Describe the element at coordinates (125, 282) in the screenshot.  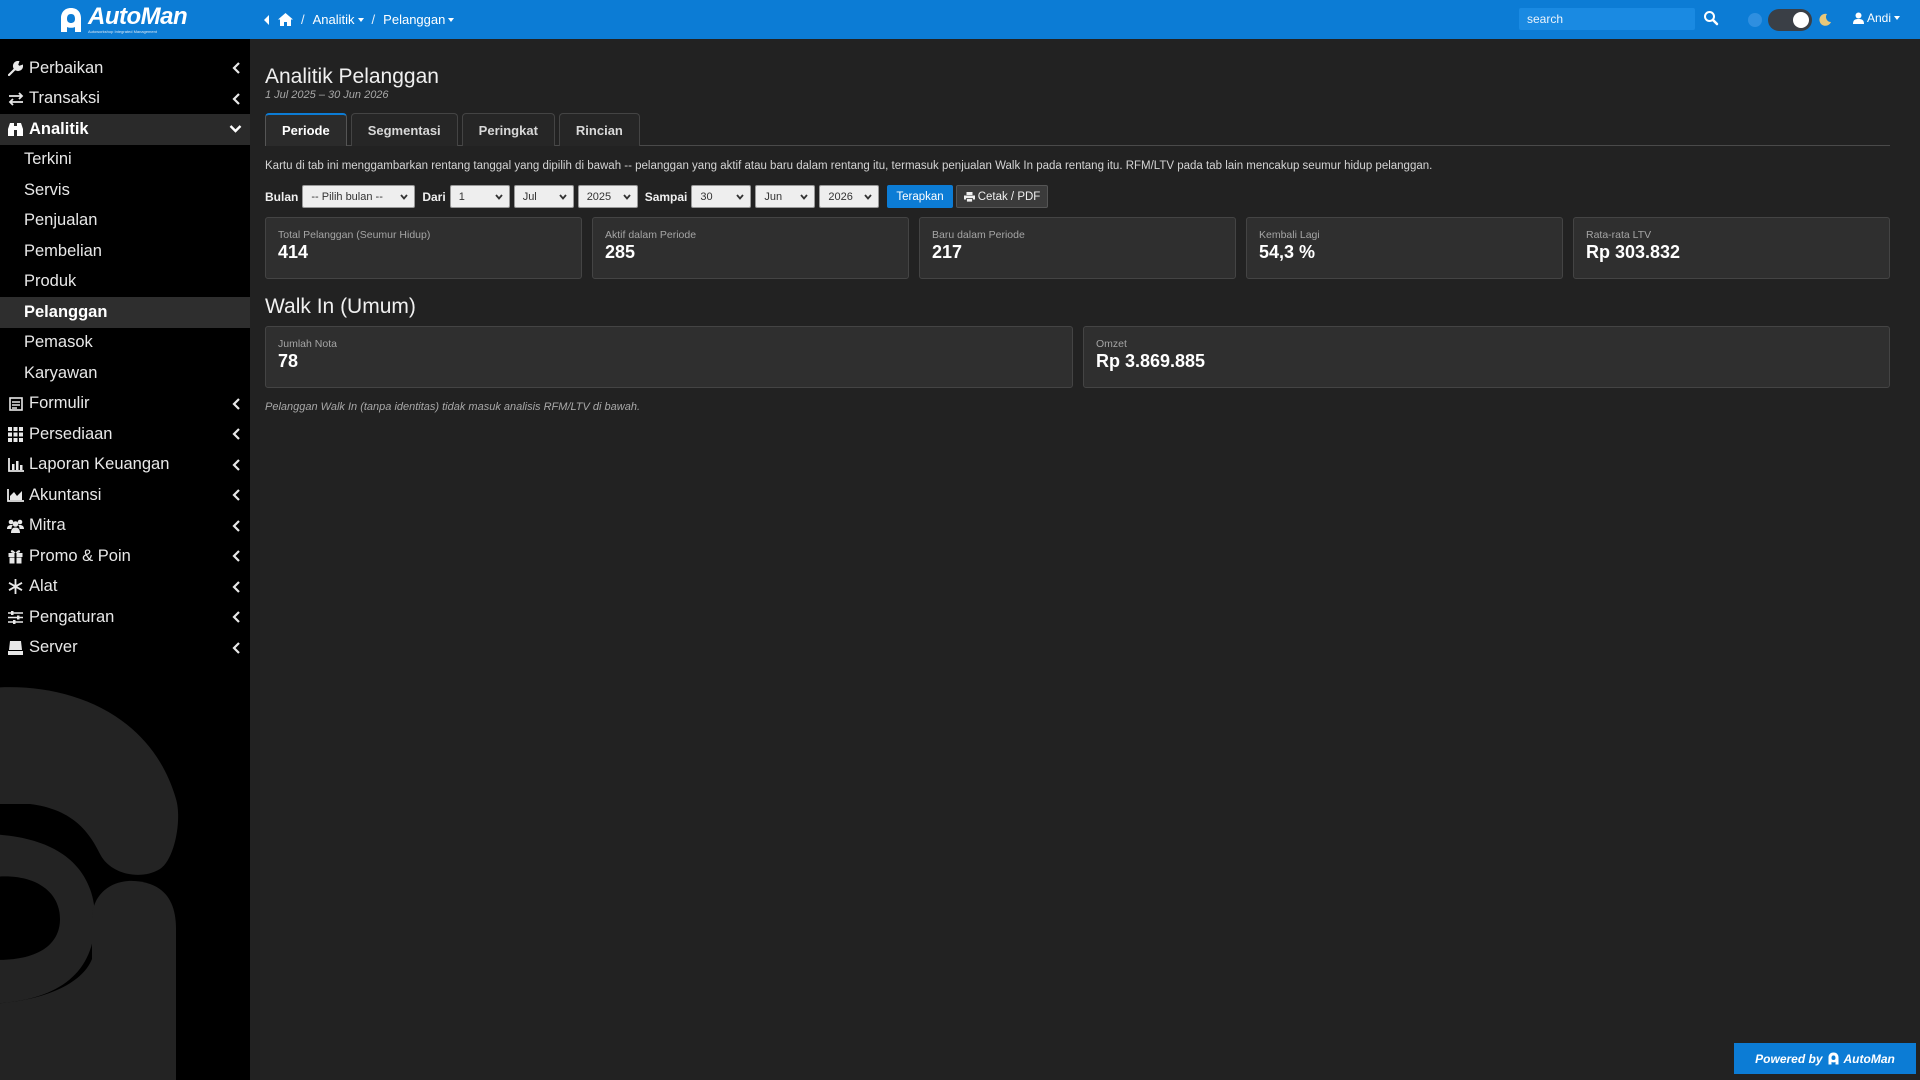
I see `sidebar-sub-produk: Produk` at that location.